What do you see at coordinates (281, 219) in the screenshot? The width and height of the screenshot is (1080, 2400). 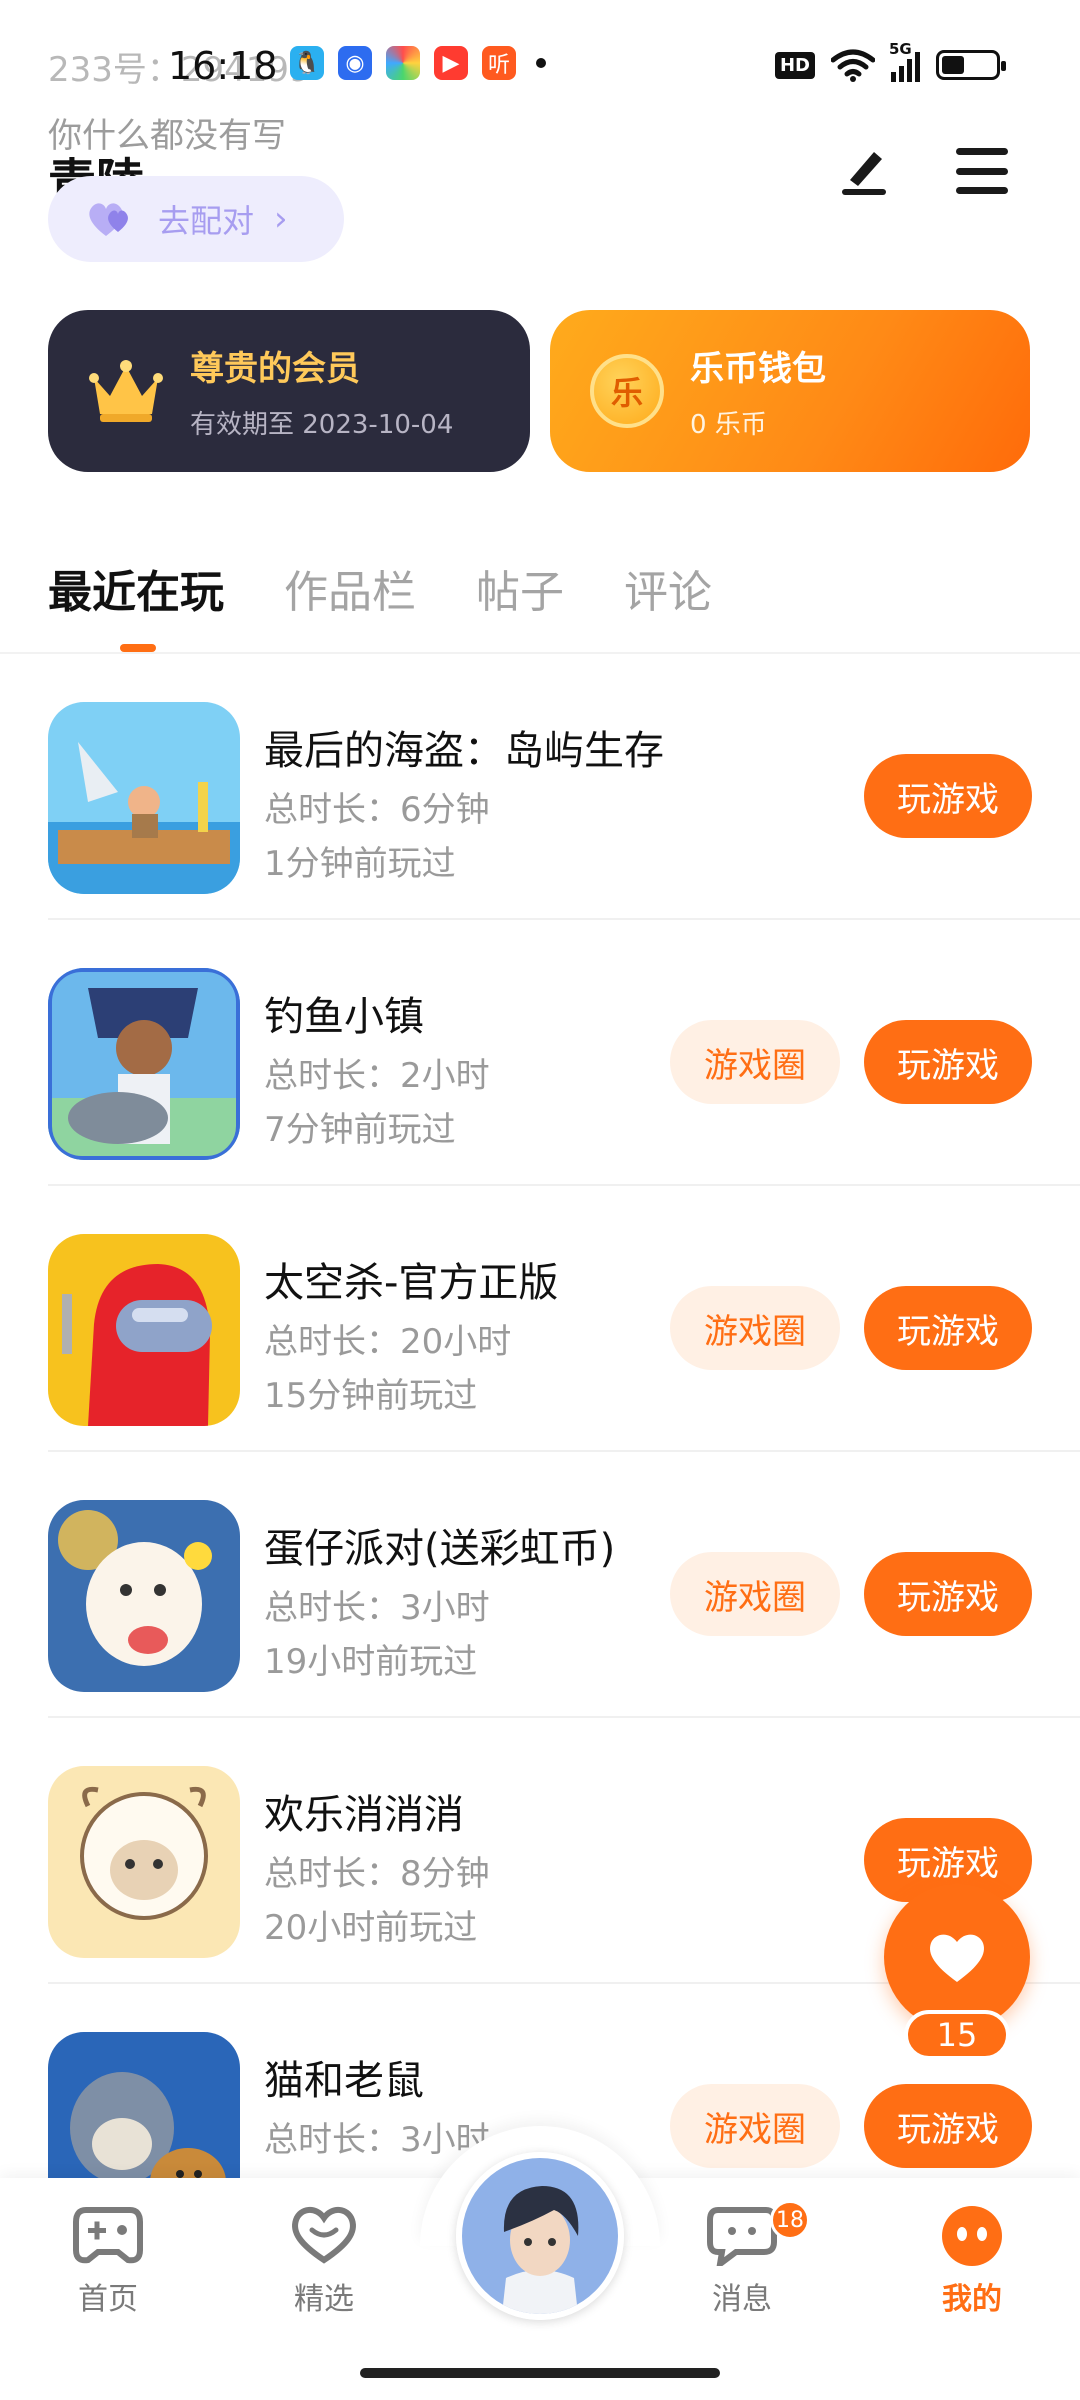 I see `chevron-right-icon: ›` at bounding box center [281, 219].